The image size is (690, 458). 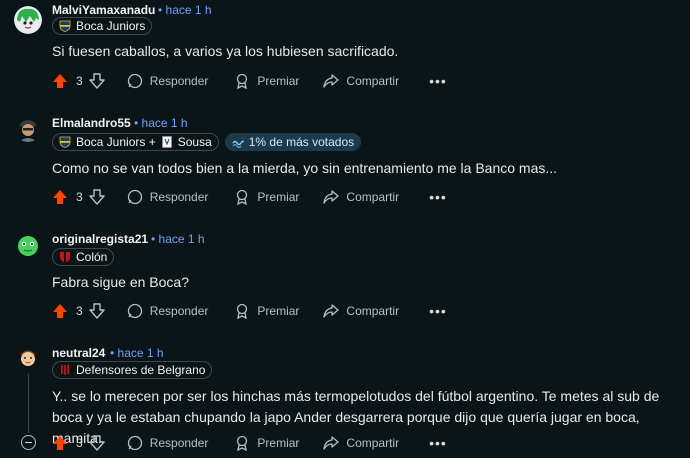 I want to click on flair-label: Boca Juniors +, so click(x=116, y=142).